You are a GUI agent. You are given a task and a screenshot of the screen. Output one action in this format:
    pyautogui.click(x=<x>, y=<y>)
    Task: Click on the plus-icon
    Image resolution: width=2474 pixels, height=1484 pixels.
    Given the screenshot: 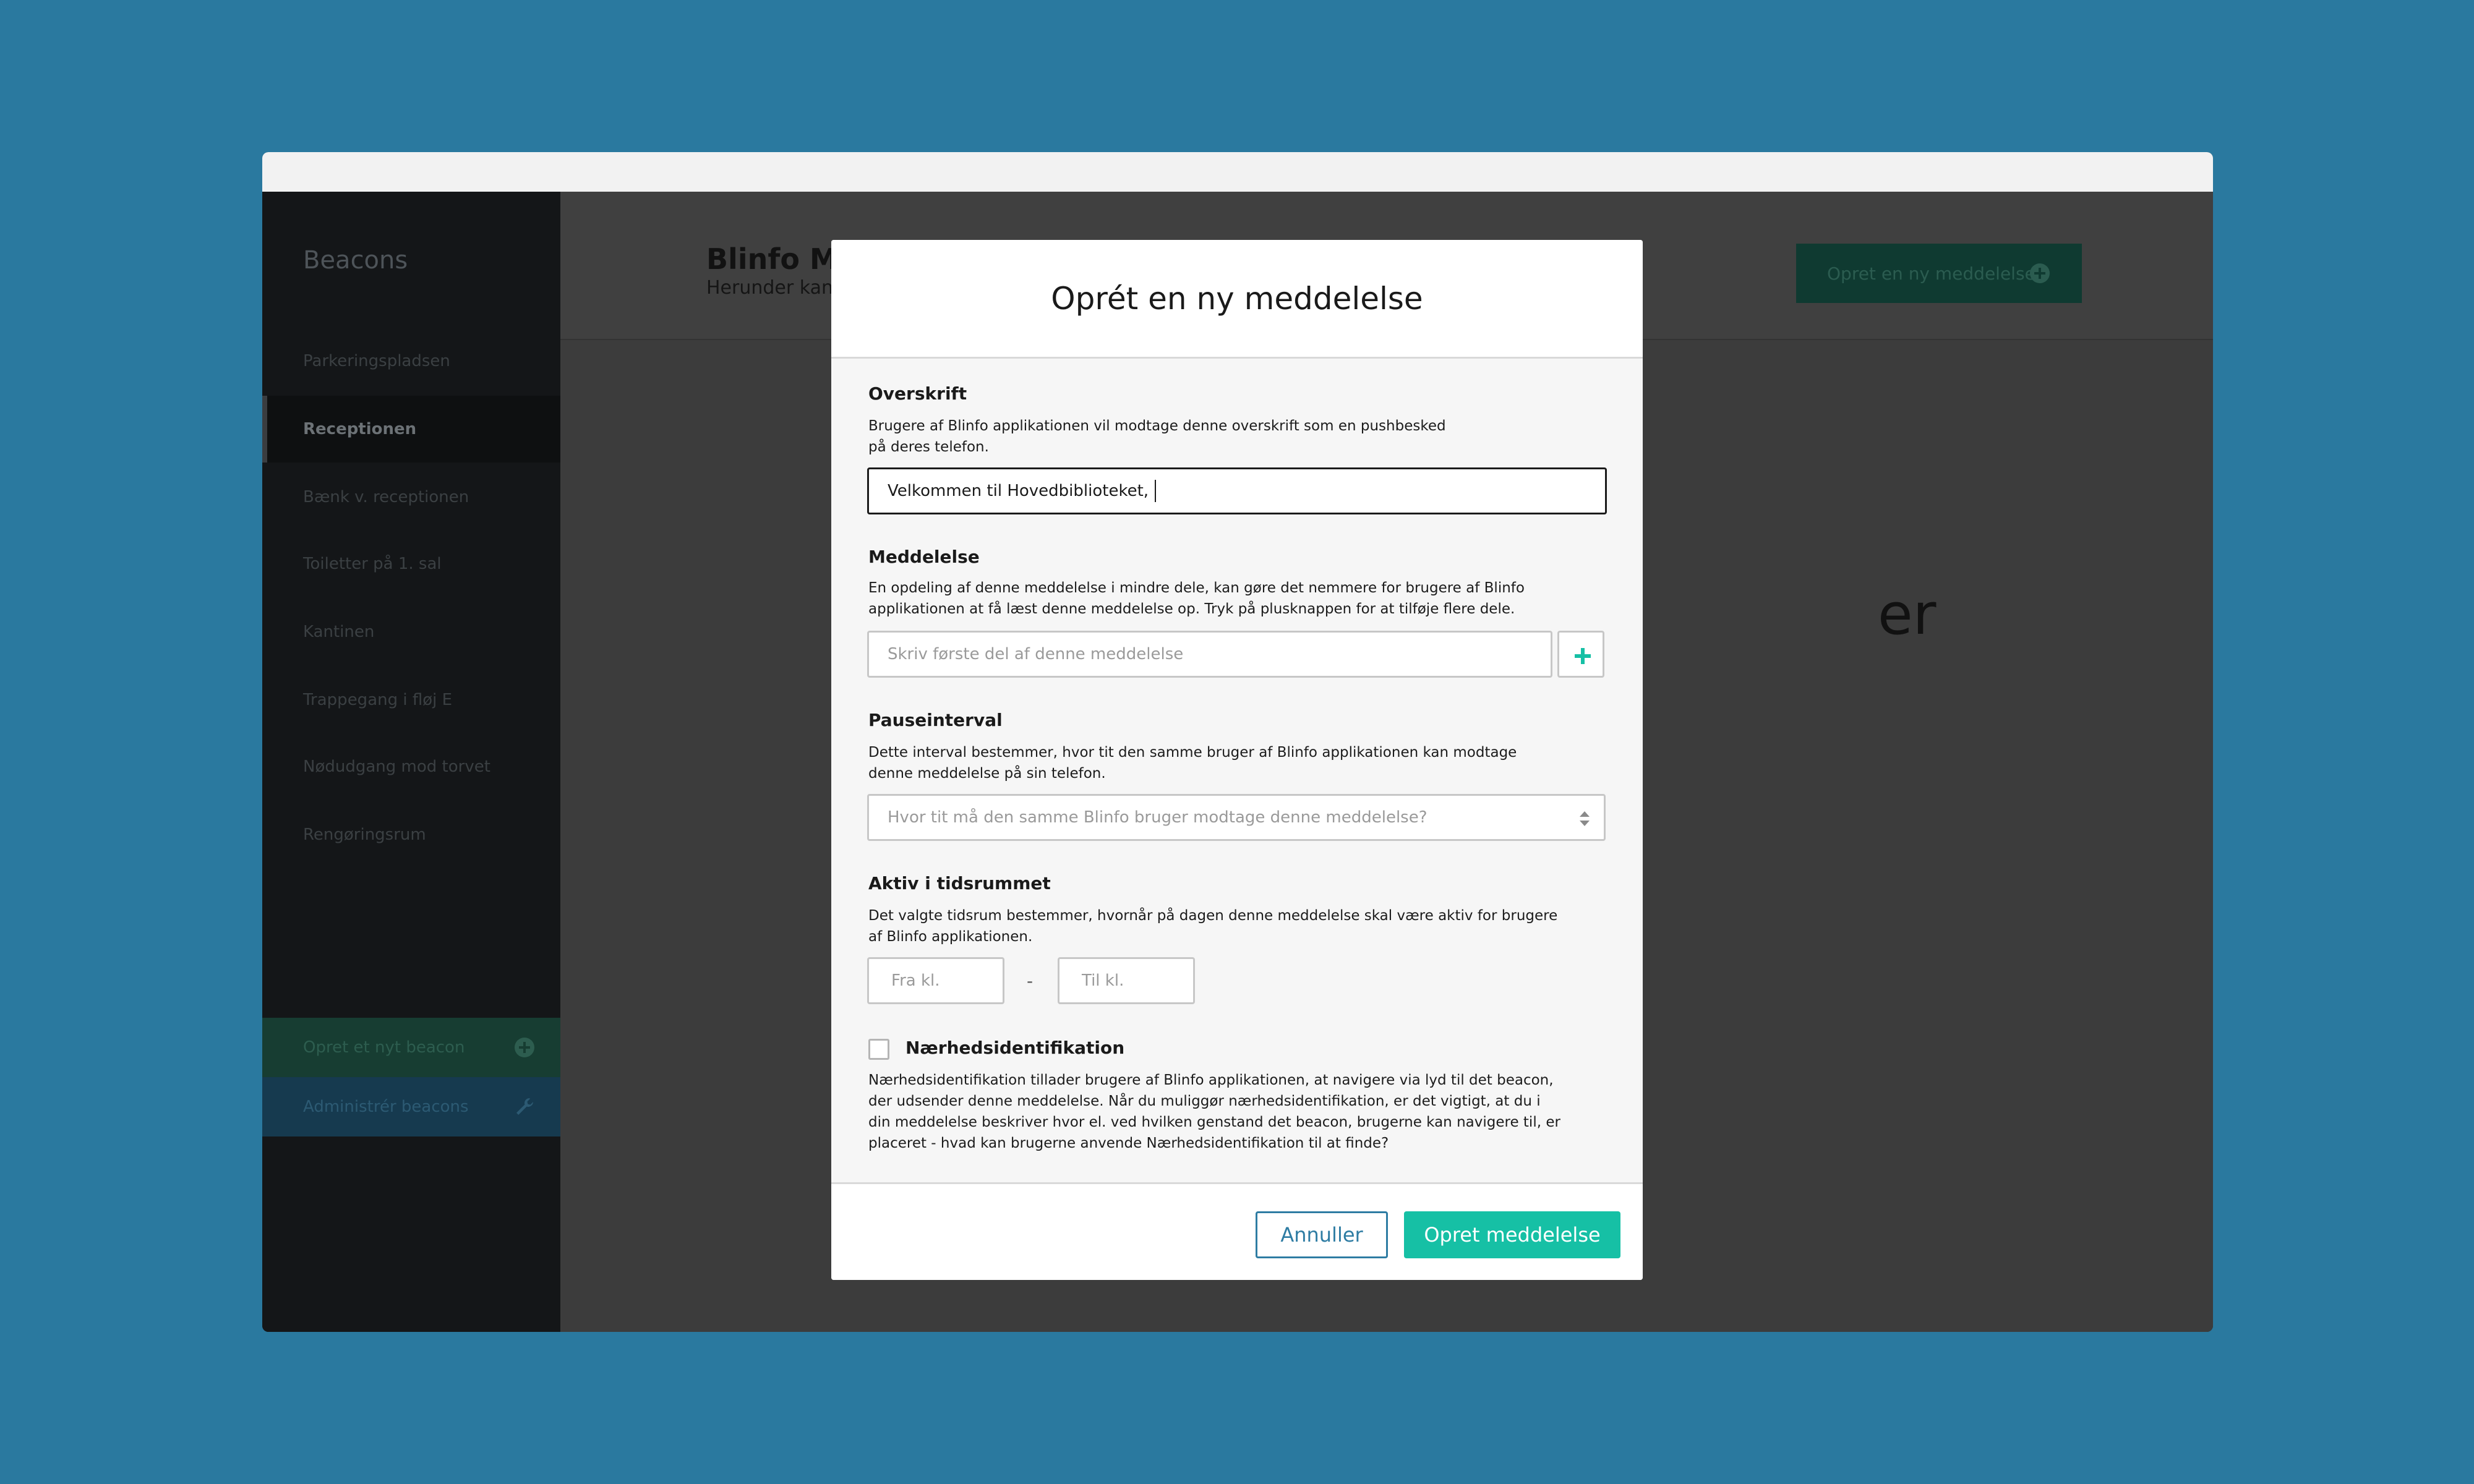 What is the action you would take?
    pyautogui.click(x=1583, y=656)
    